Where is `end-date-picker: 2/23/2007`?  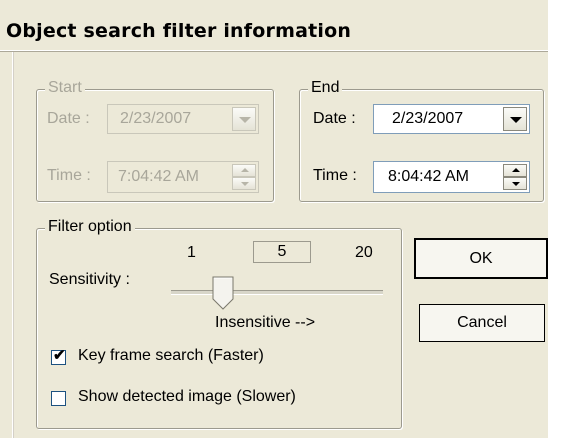
end-date-picker: 2/23/2007 is located at coordinates (451, 119).